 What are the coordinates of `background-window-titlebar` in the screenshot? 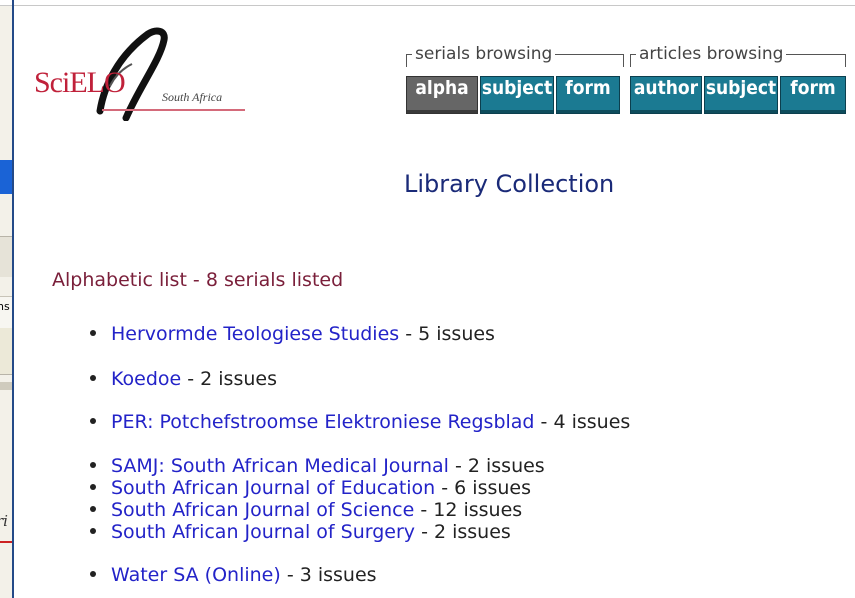 It's located at (6, 177).